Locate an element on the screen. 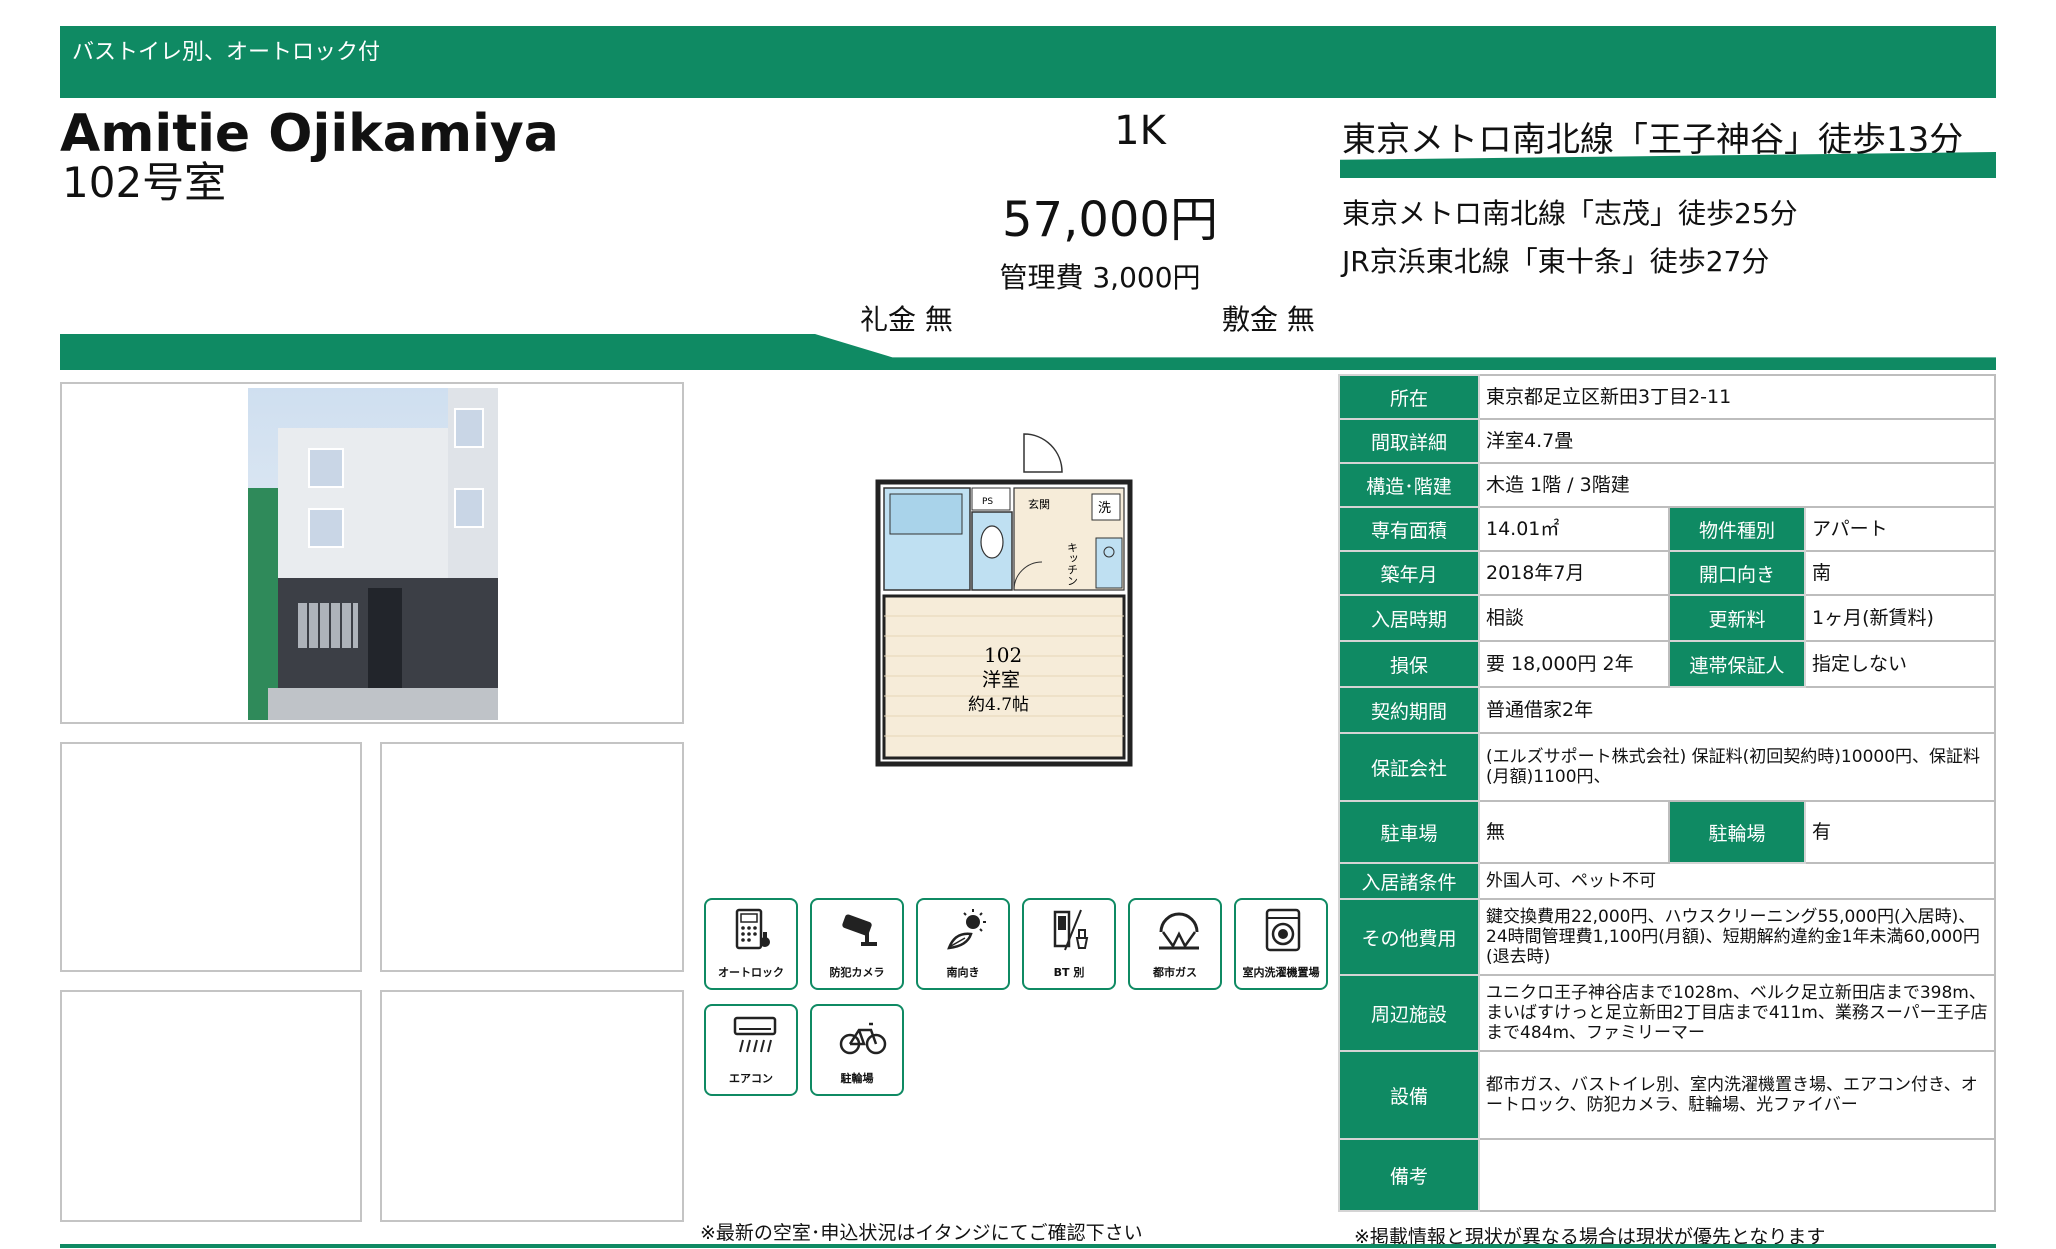  conditions-value: 外国人可、ペット不可 is located at coordinates (1737, 881).